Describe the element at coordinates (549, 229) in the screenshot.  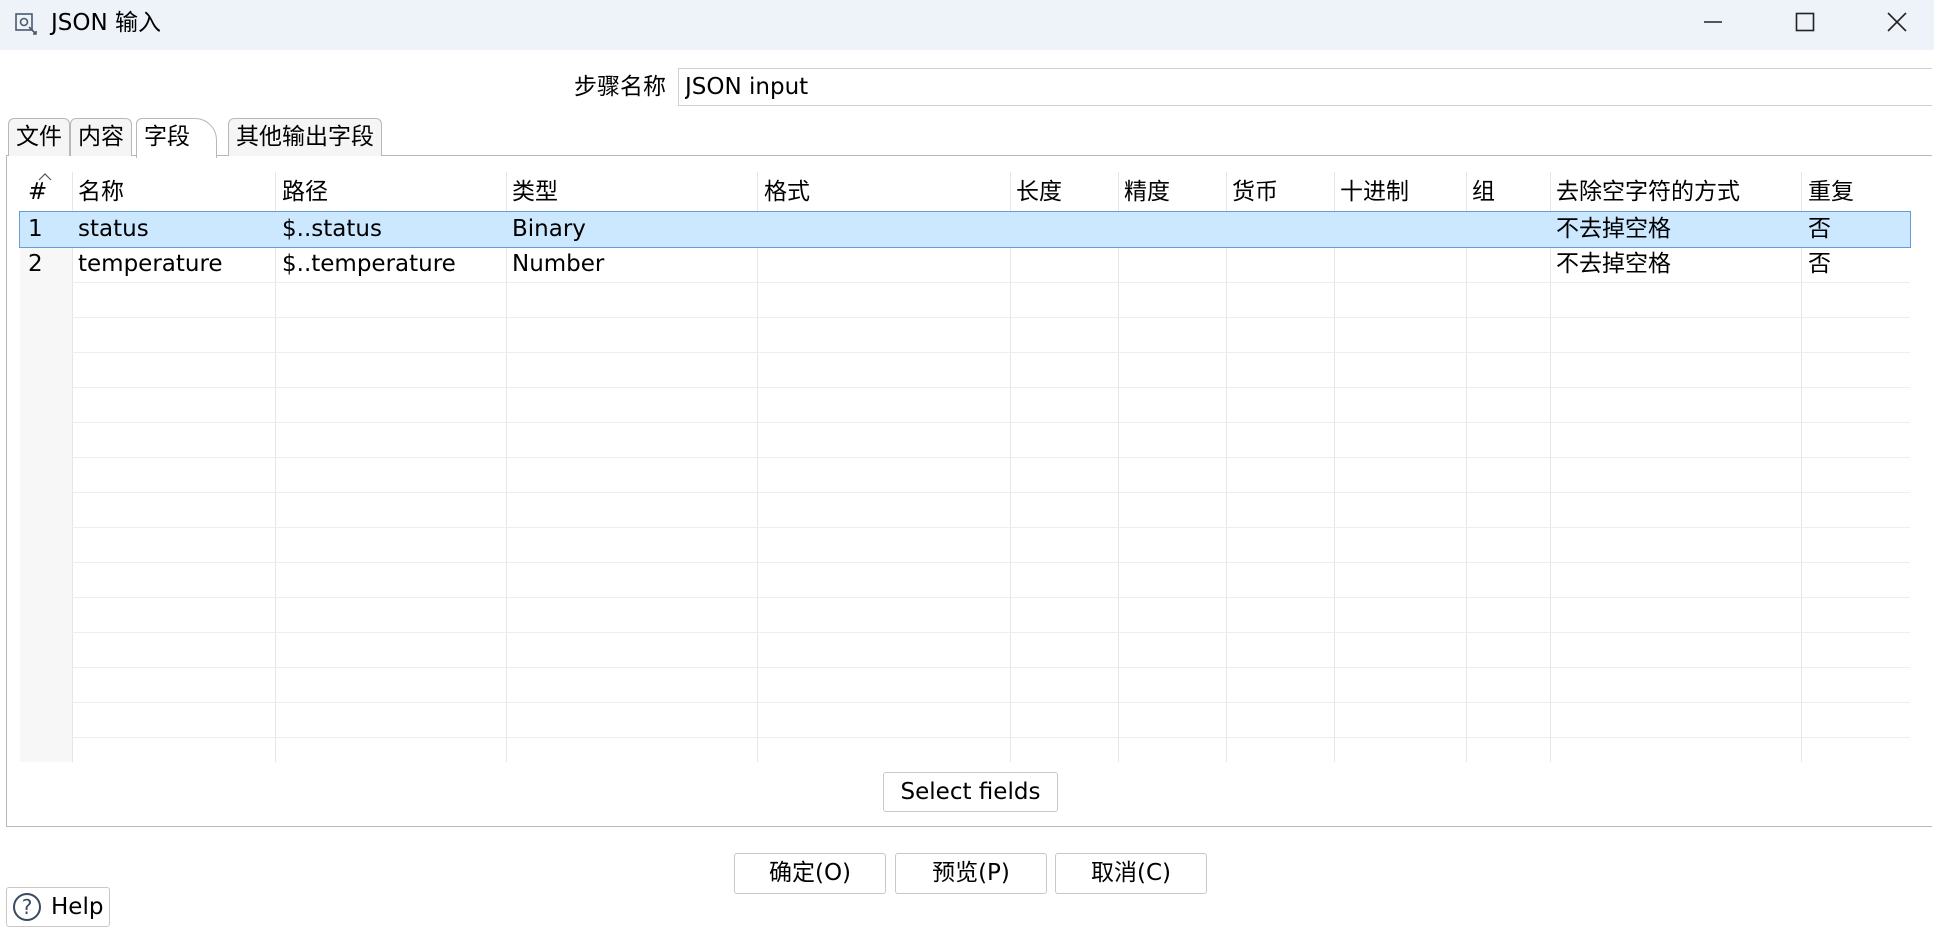
I see `cell-type: Binary` at that location.